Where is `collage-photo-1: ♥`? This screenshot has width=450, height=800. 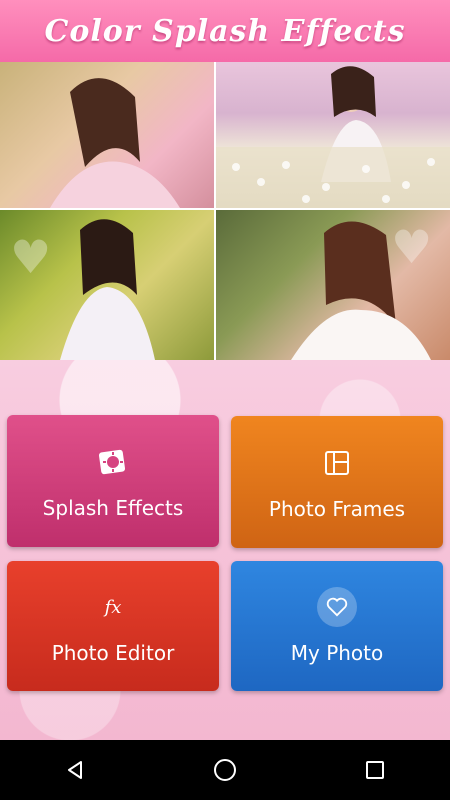 collage-photo-1: ♥ is located at coordinates (107, 135).